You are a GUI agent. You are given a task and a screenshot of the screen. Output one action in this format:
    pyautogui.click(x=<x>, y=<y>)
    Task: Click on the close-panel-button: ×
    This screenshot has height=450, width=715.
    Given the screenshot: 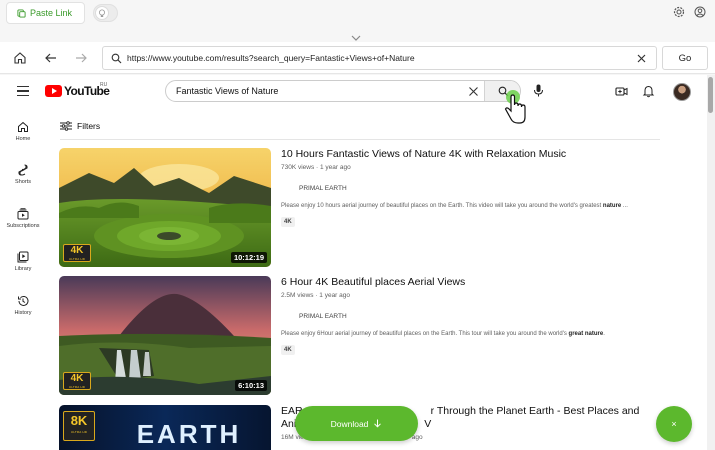 What is the action you would take?
    pyautogui.click(x=674, y=424)
    